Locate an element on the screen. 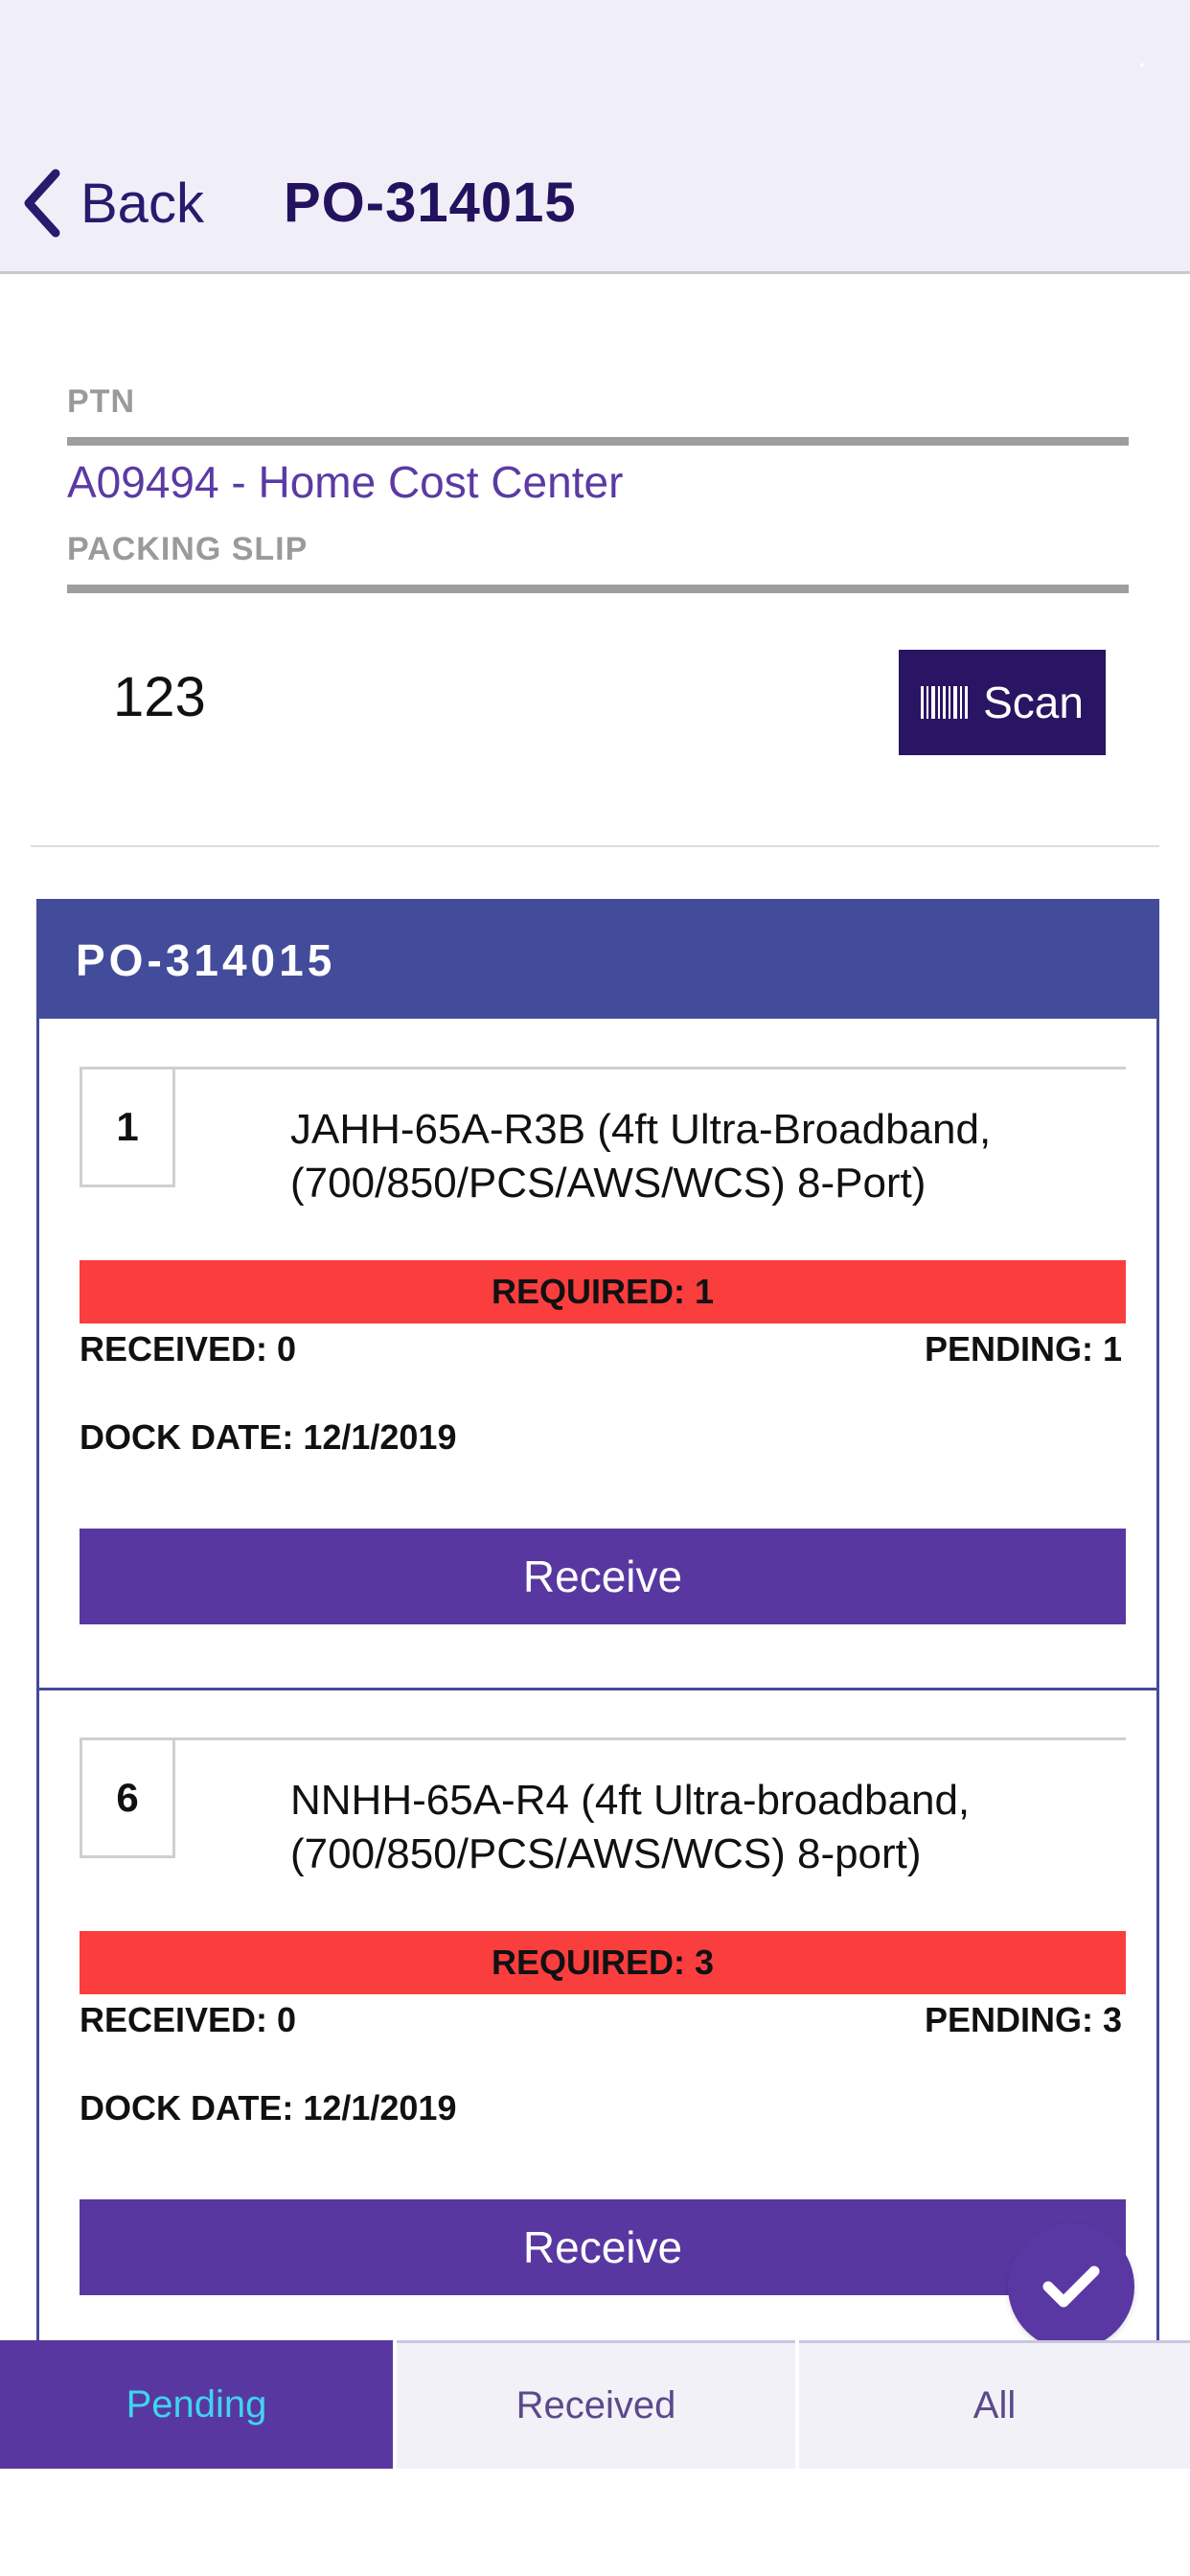 This screenshot has width=1190, height=2576. back-label: Back is located at coordinates (142, 203).